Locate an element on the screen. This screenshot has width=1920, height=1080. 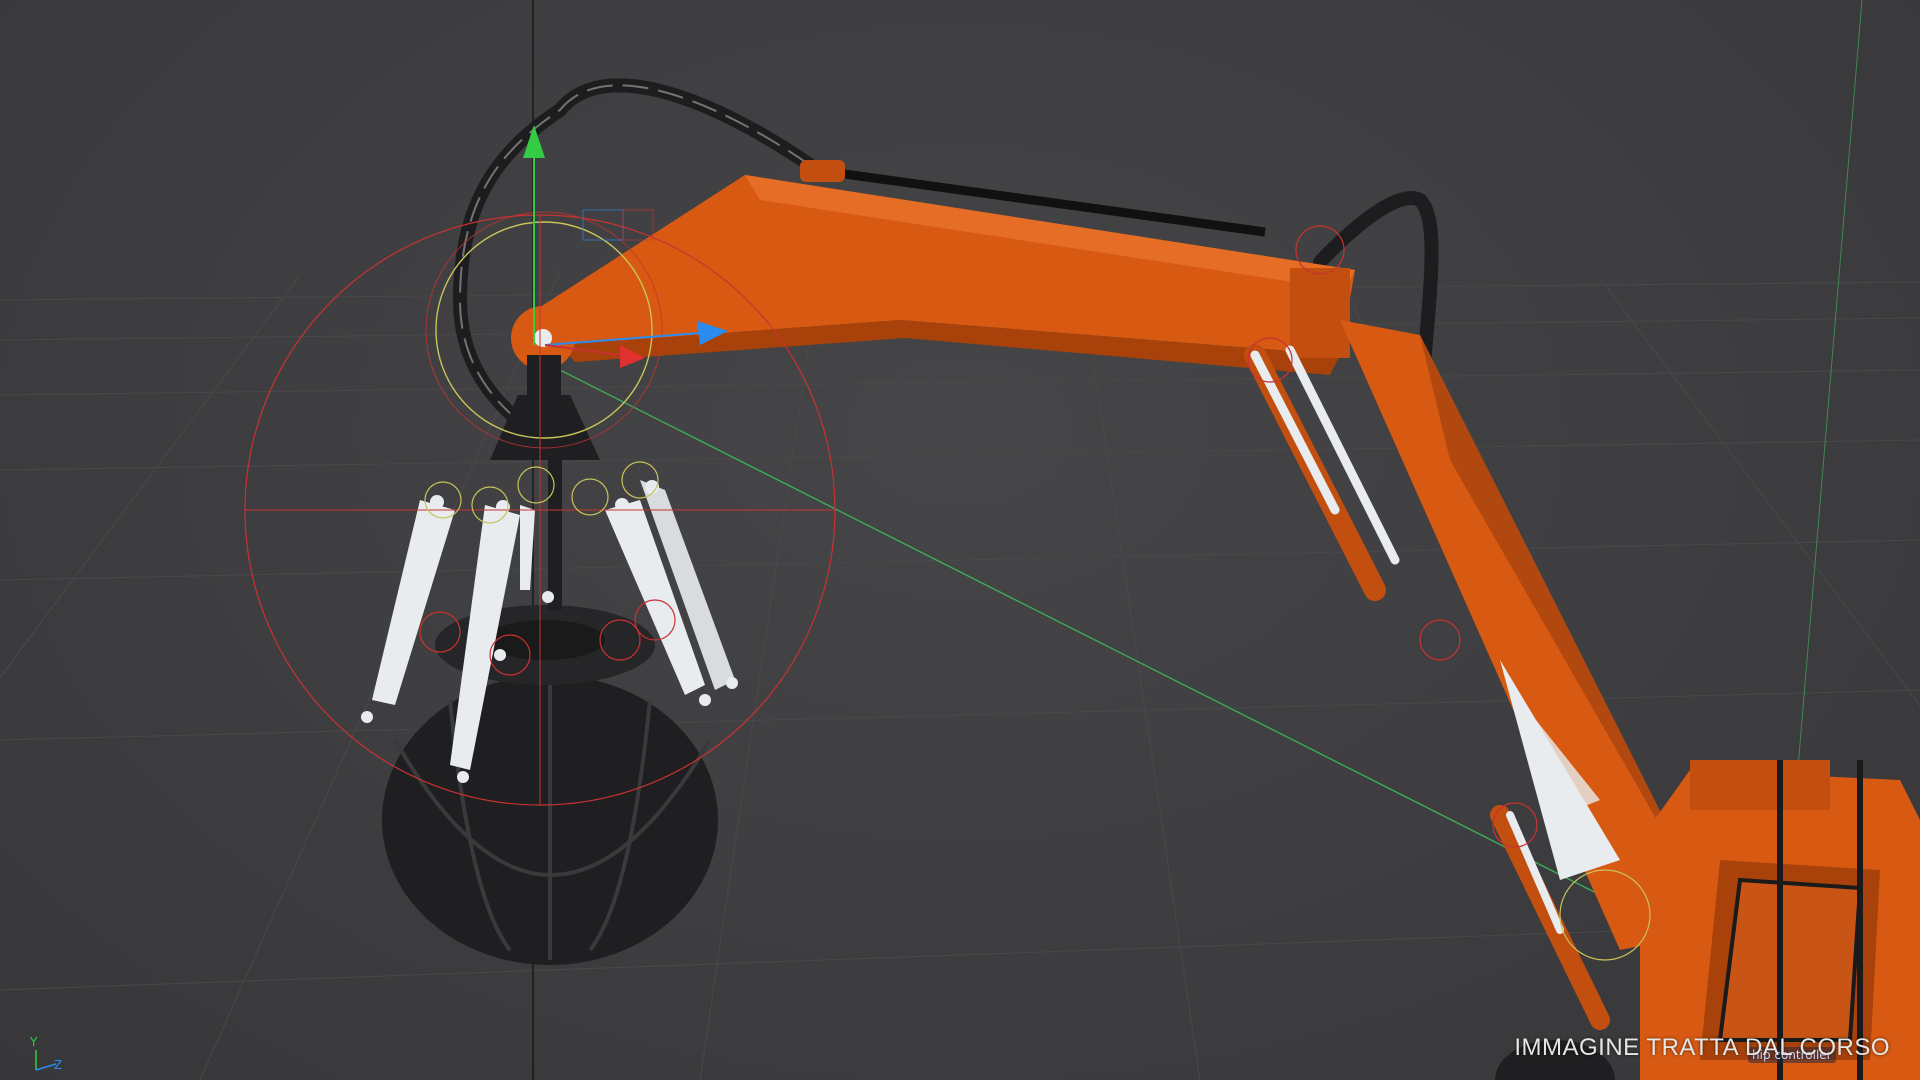
orange-peel-grapple is located at coordinates (549, 712).